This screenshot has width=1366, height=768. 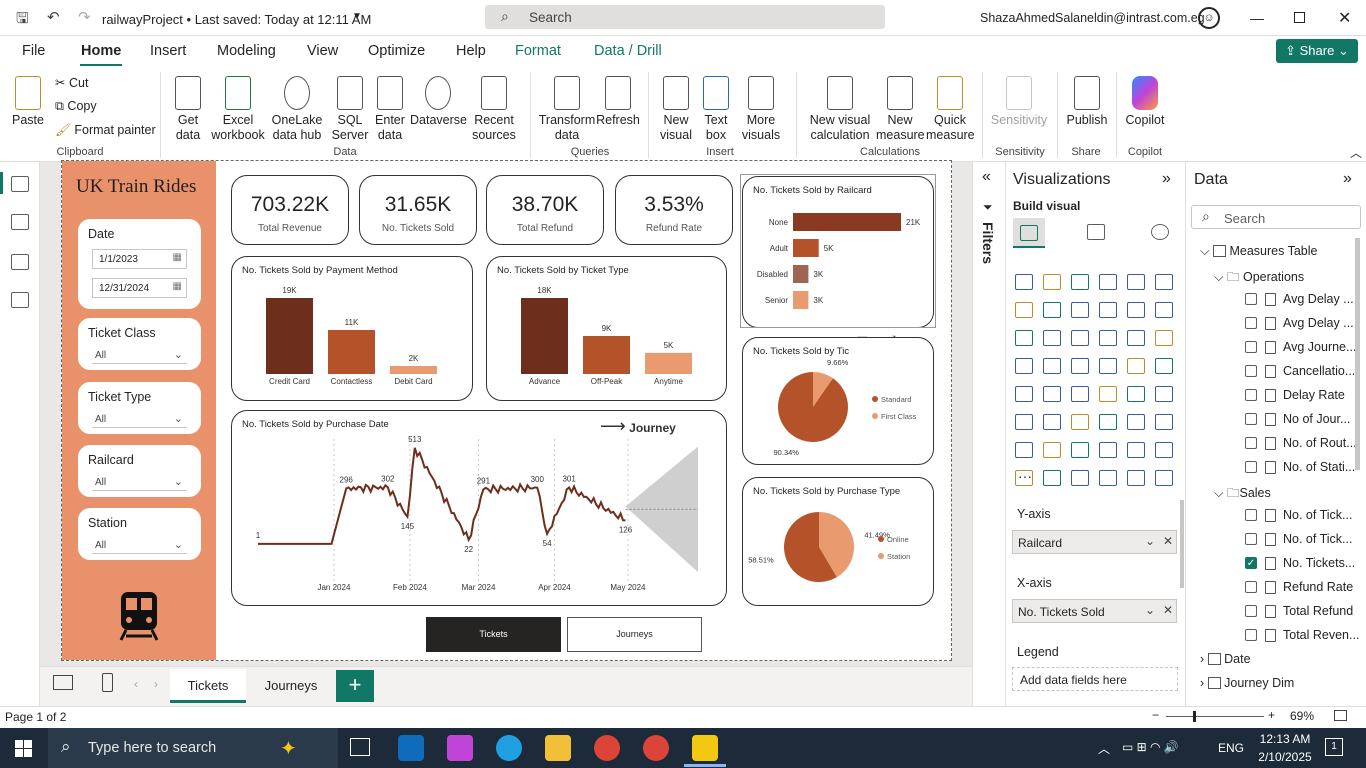 What do you see at coordinates (290, 210) in the screenshot?
I see `kpi-total-revenue: 703.22K Total Revenue` at bounding box center [290, 210].